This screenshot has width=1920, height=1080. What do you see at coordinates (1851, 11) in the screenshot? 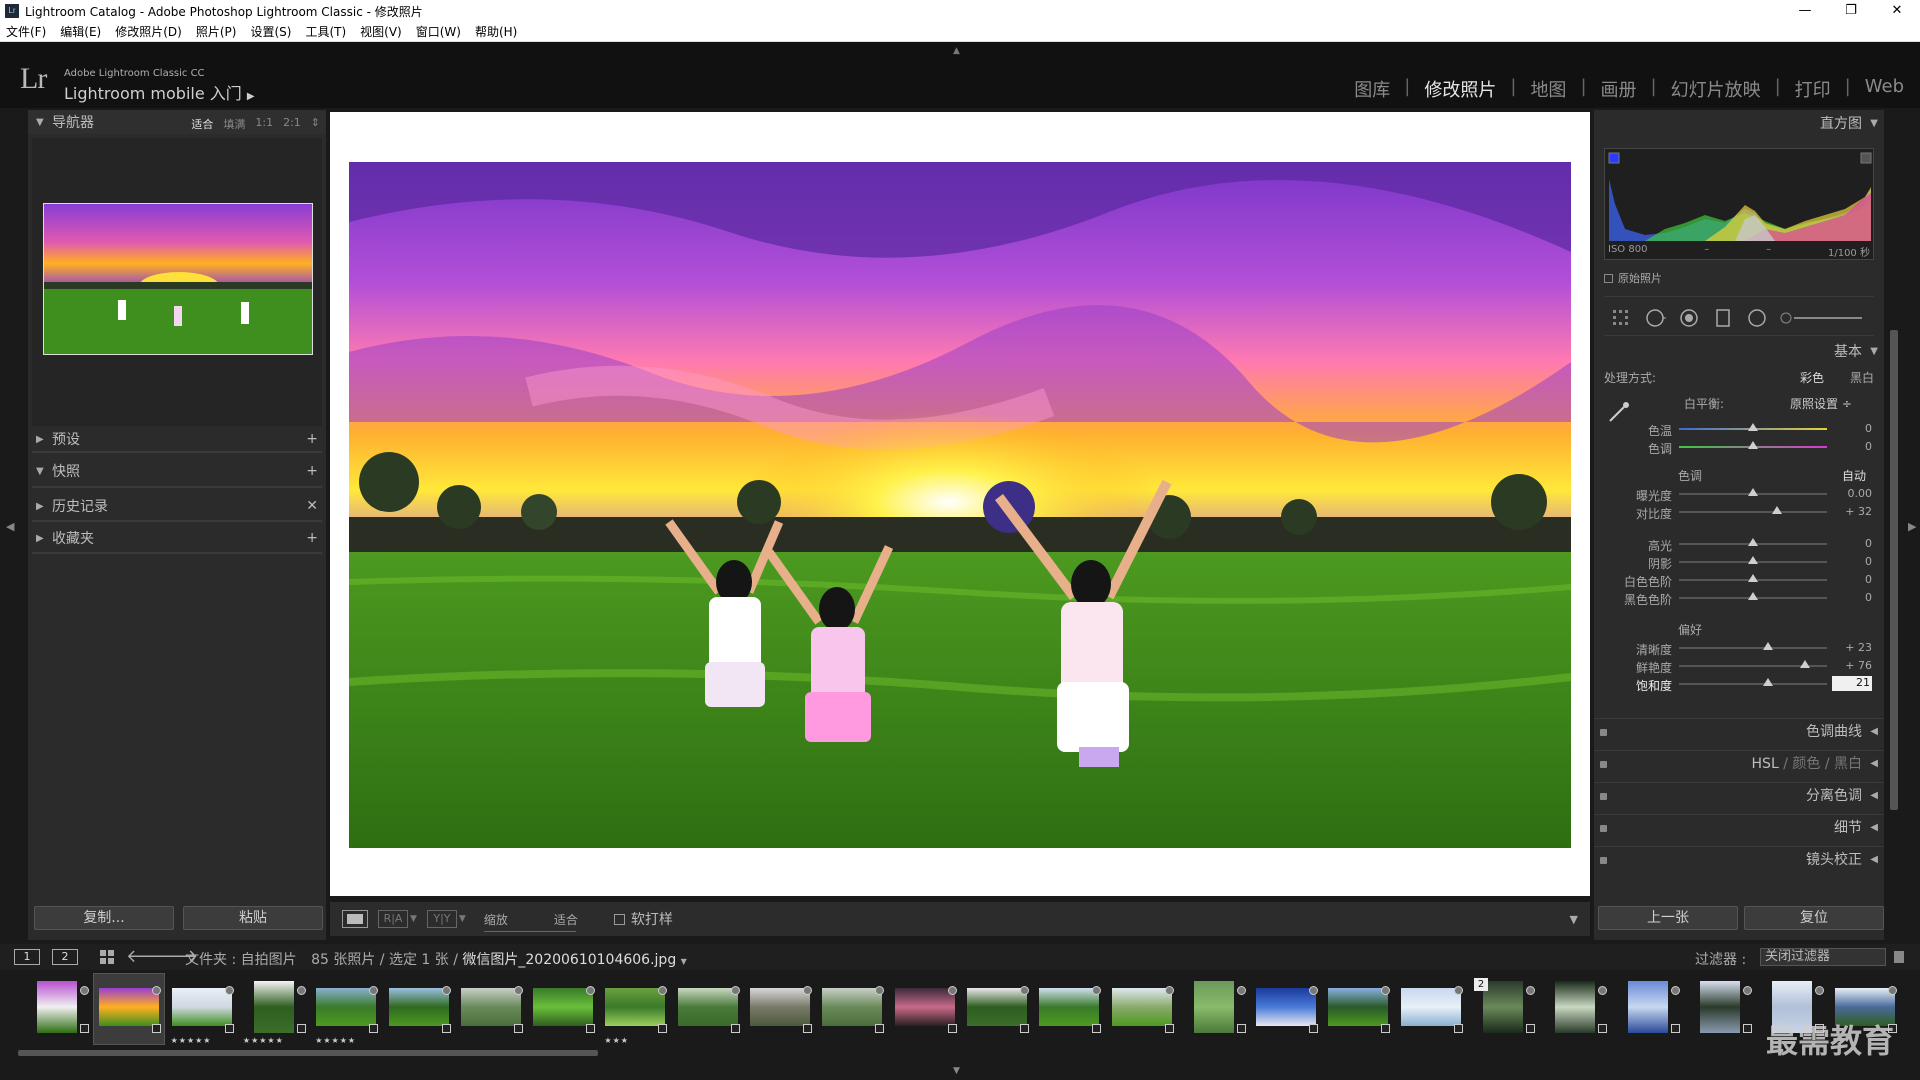
I see `restore-button: ❐` at bounding box center [1851, 11].